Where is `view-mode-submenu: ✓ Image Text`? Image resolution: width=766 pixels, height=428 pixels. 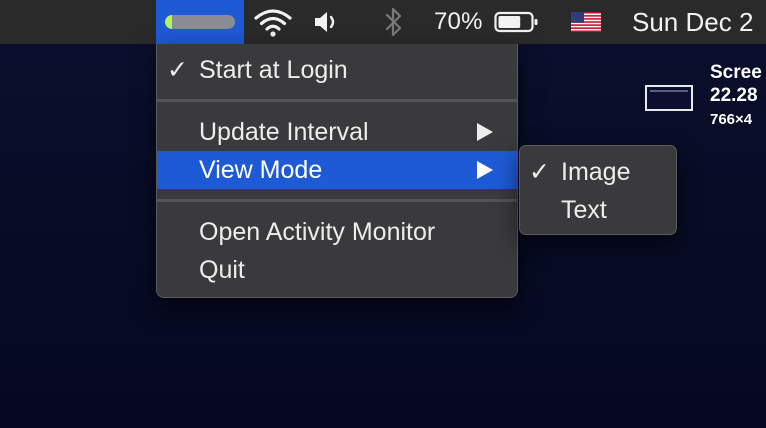
view-mode-submenu: ✓ Image Text is located at coordinates (598, 190).